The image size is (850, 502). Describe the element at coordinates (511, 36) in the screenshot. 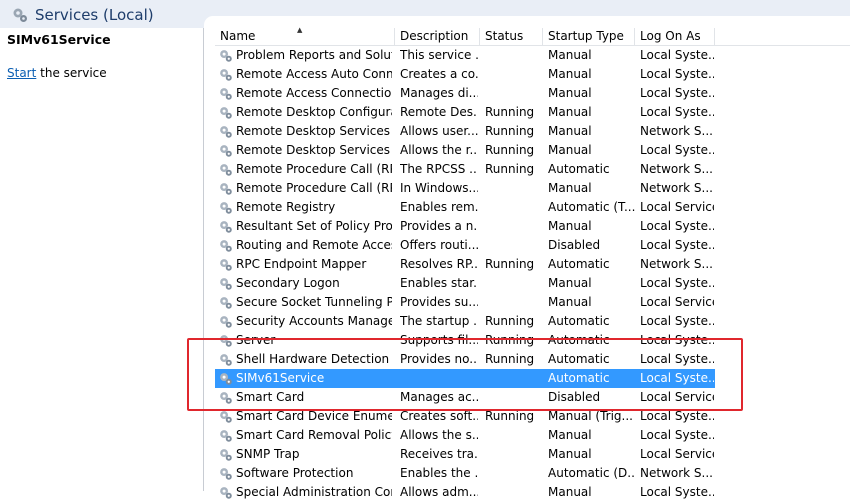

I see `column-header-status: Status` at that location.